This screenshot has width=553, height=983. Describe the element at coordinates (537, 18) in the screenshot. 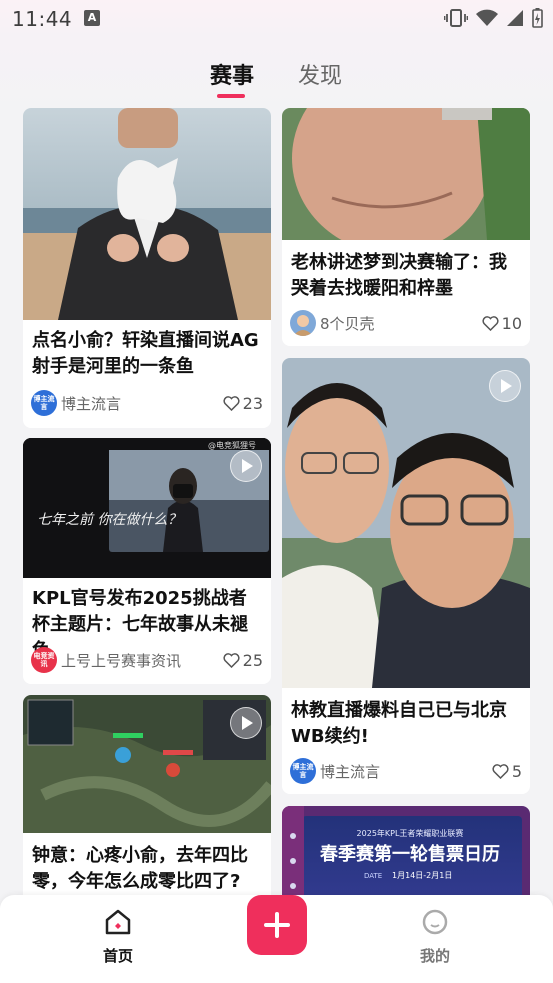

I see `battery-icon` at that location.